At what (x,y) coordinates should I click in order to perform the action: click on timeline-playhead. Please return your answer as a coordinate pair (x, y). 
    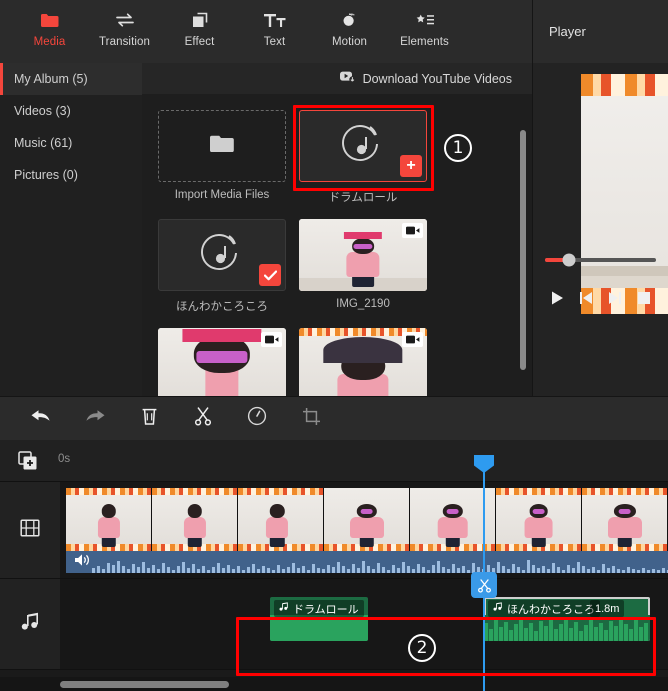
    Looking at the image, I should click on (484, 573).